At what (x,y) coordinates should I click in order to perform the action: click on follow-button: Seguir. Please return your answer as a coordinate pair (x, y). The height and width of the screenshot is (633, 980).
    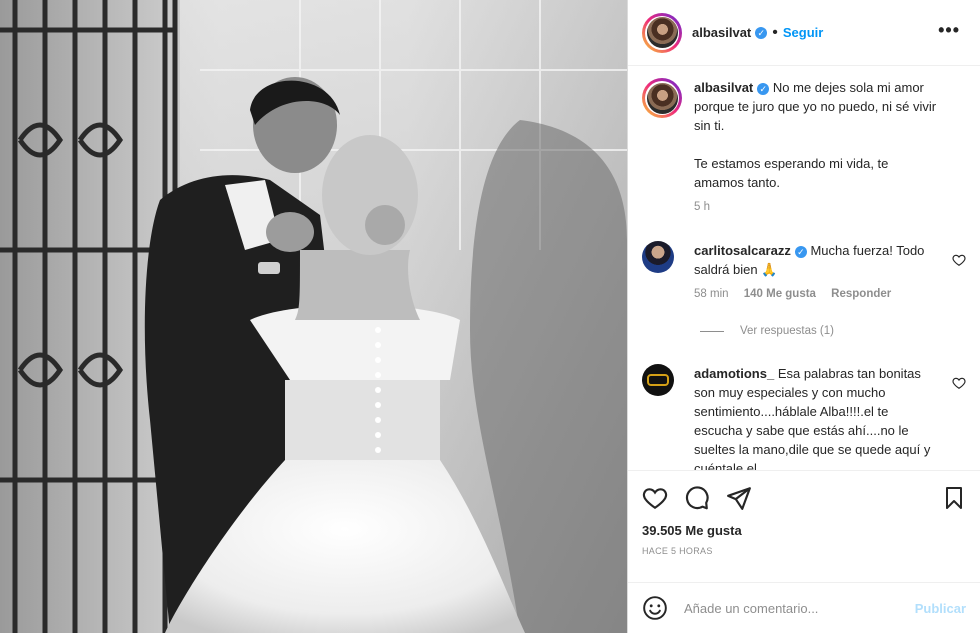
    Looking at the image, I should click on (803, 32).